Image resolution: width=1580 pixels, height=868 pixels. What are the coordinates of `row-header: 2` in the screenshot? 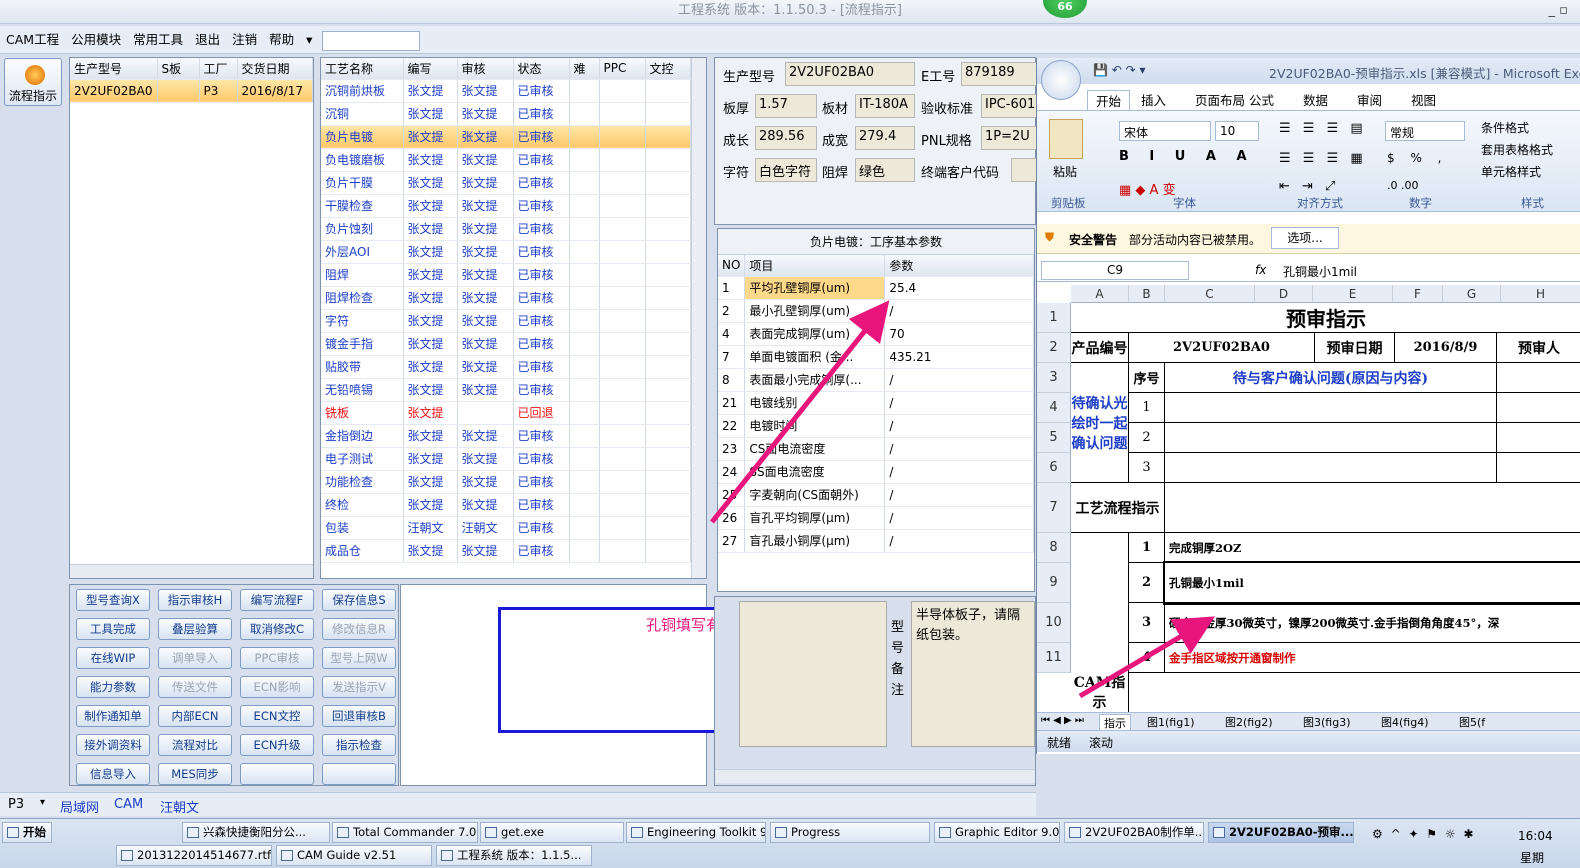 It's located at (1054, 348).